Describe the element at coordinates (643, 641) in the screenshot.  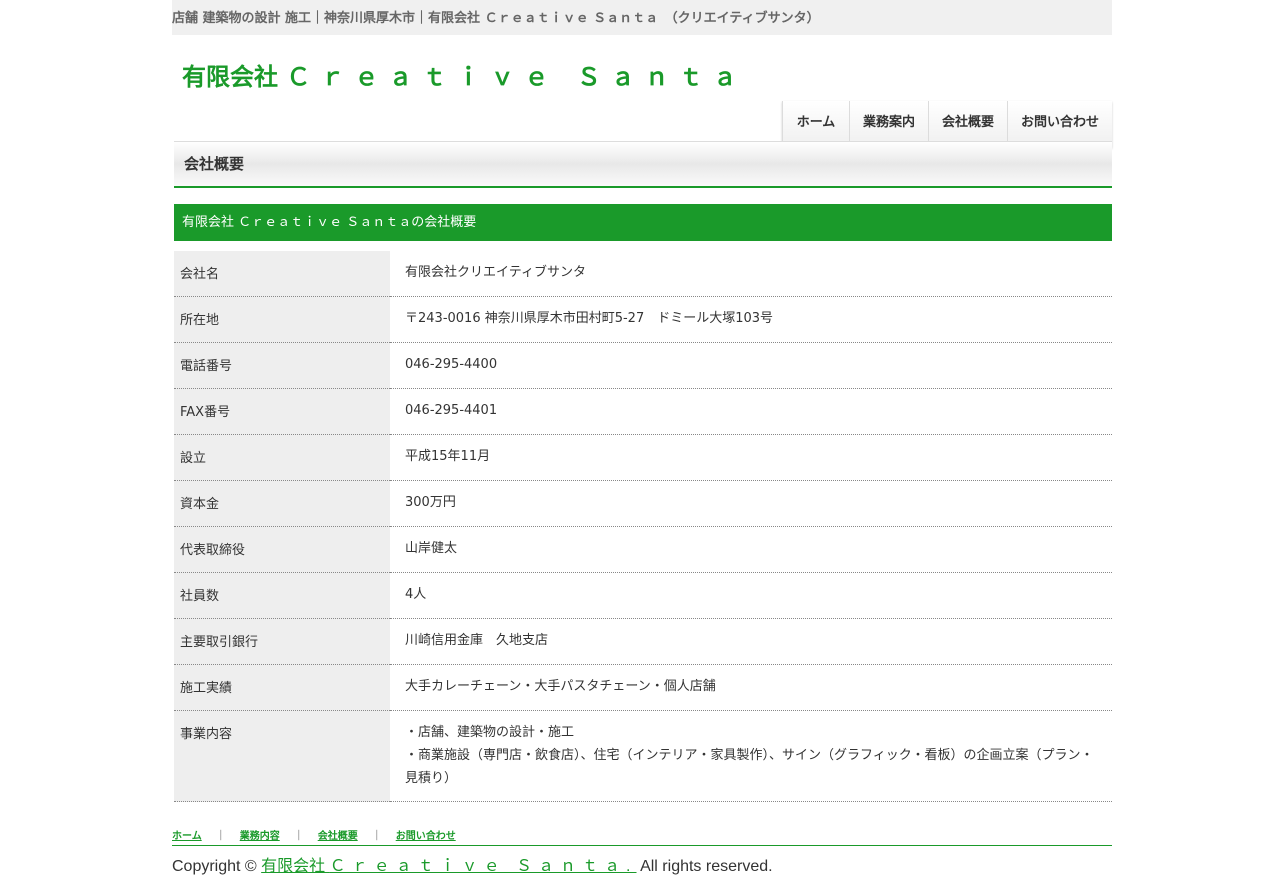
I see `table-row: 主要取引銀行 川崎信用金庫 久地支店` at that location.